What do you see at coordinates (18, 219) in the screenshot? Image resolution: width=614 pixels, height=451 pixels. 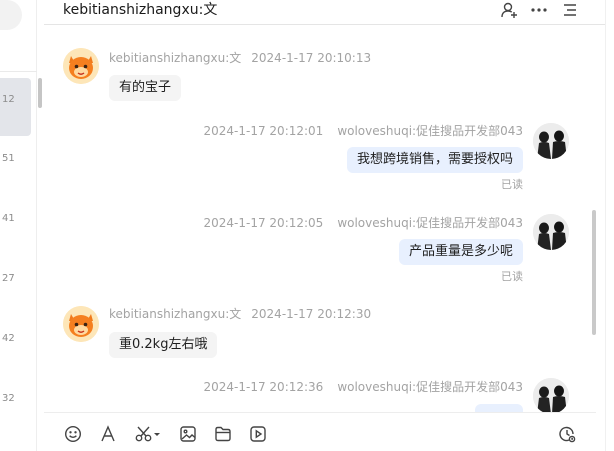 I see `conversation-item: 41` at bounding box center [18, 219].